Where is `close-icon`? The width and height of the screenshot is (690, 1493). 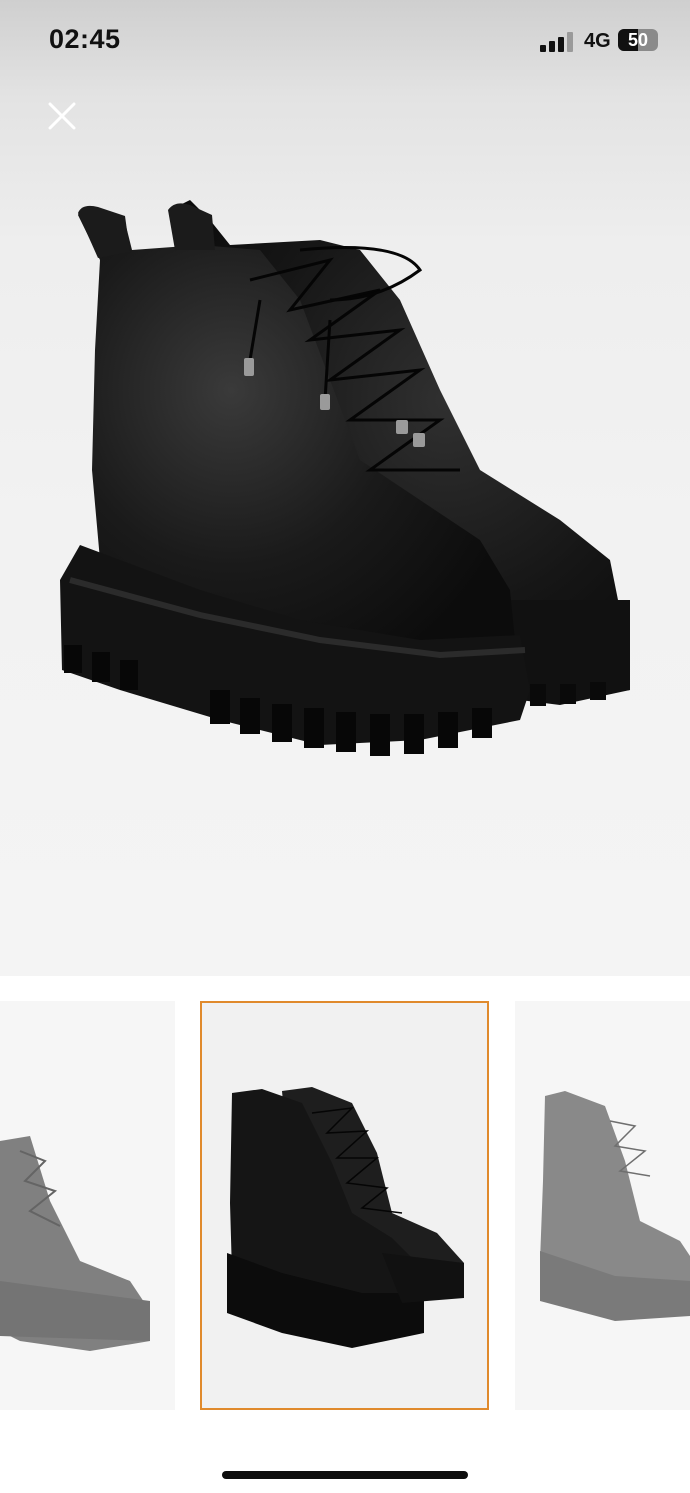 close-icon is located at coordinates (62, 116).